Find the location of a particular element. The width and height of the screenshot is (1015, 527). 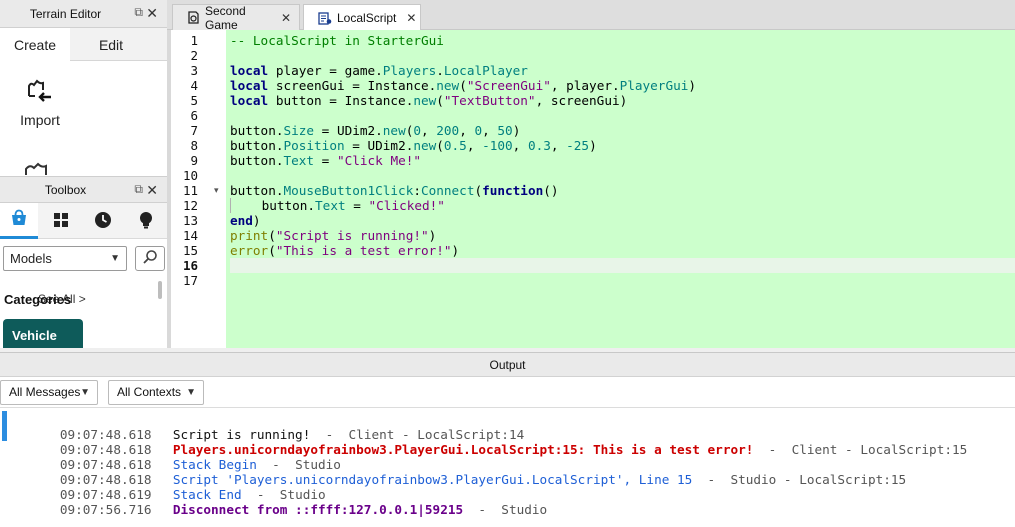

message-filter-value: All Messages is located at coordinates (45, 392).